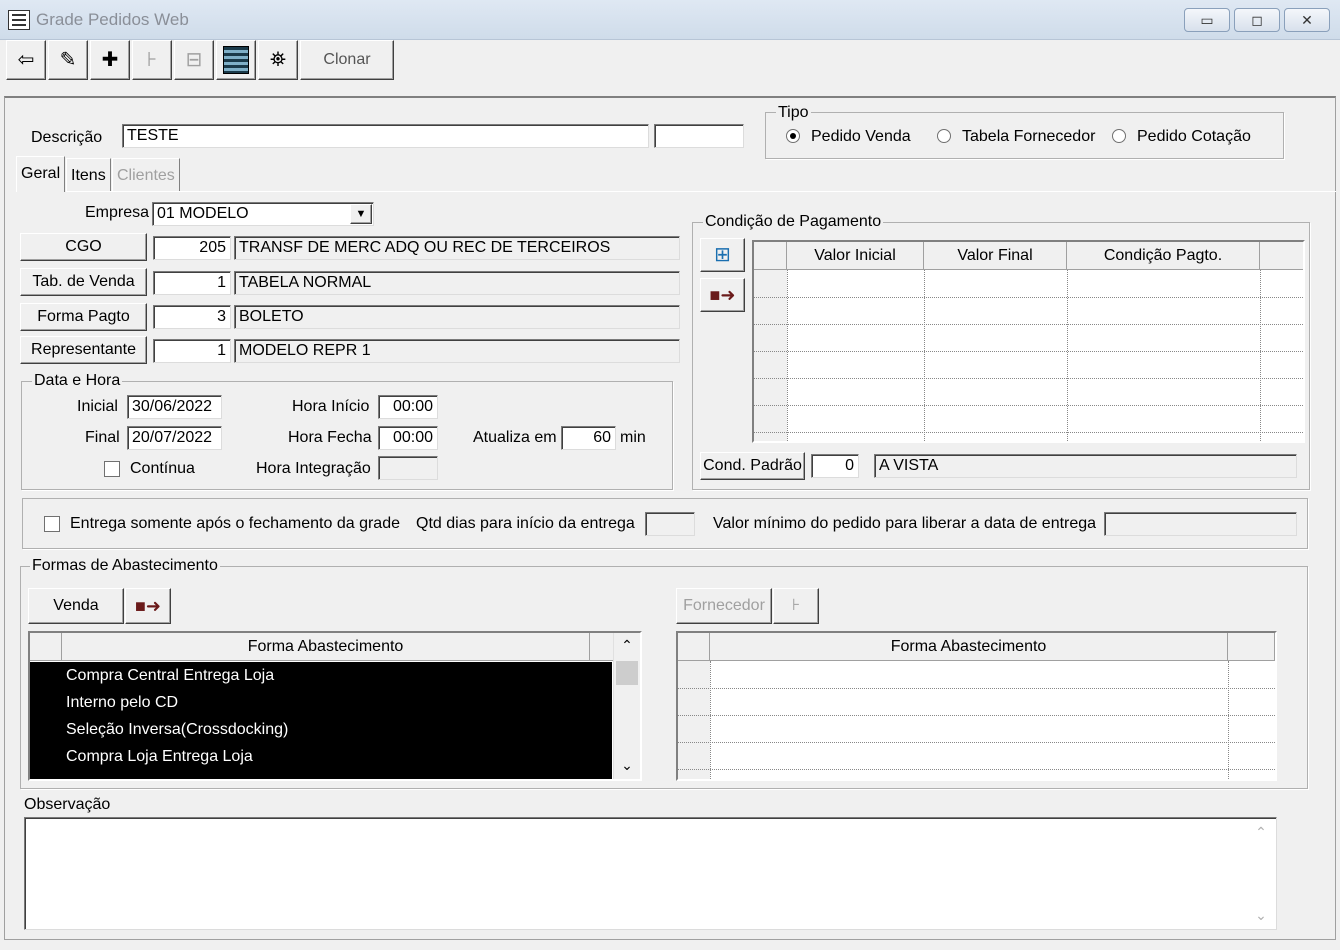  I want to click on radio-pedido-cotacao, so click(1119, 138).